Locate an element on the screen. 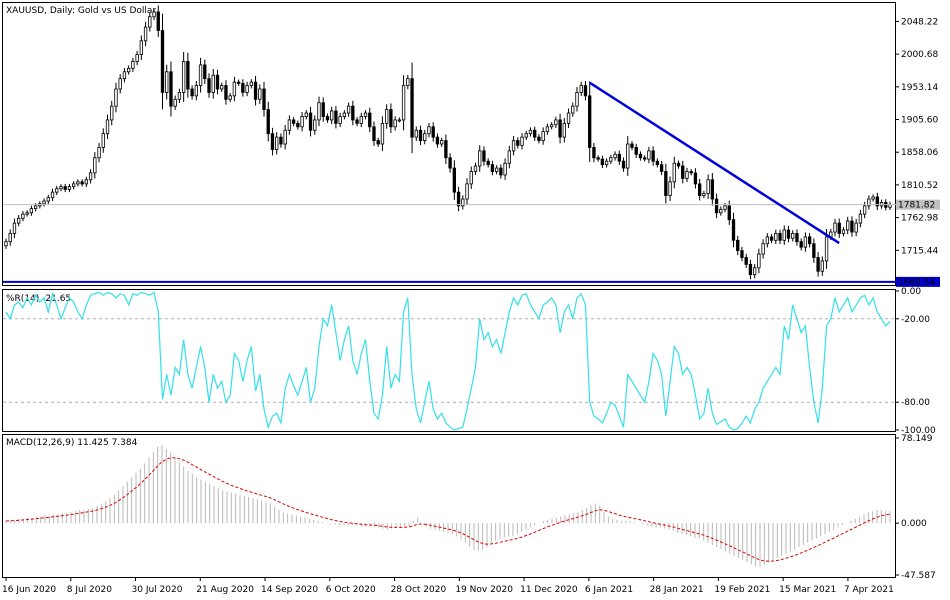 The image size is (950, 600). time-tick-label: 6 Oct 2020 is located at coordinates (351, 590).